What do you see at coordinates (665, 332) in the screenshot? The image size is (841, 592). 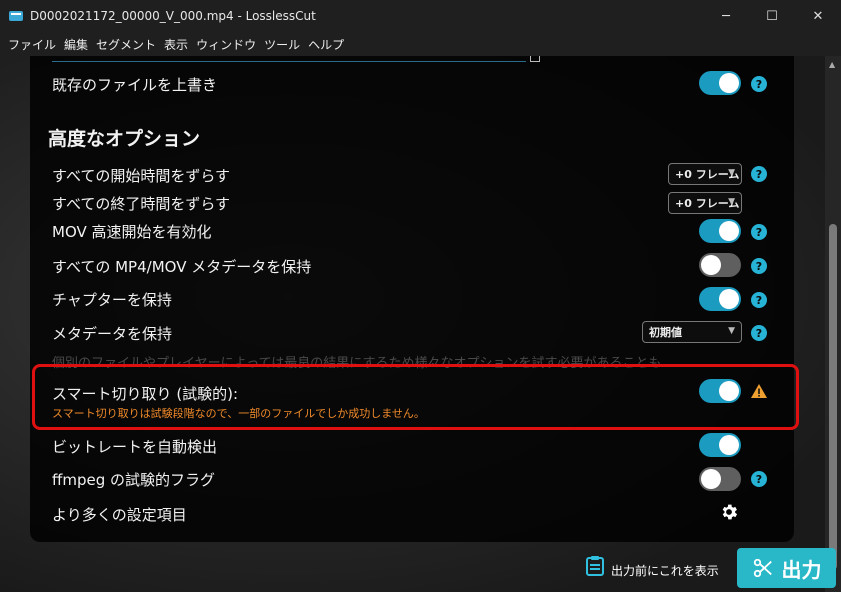 I see `keep-metadata-value: 初期値` at bounding box center [665, 332].